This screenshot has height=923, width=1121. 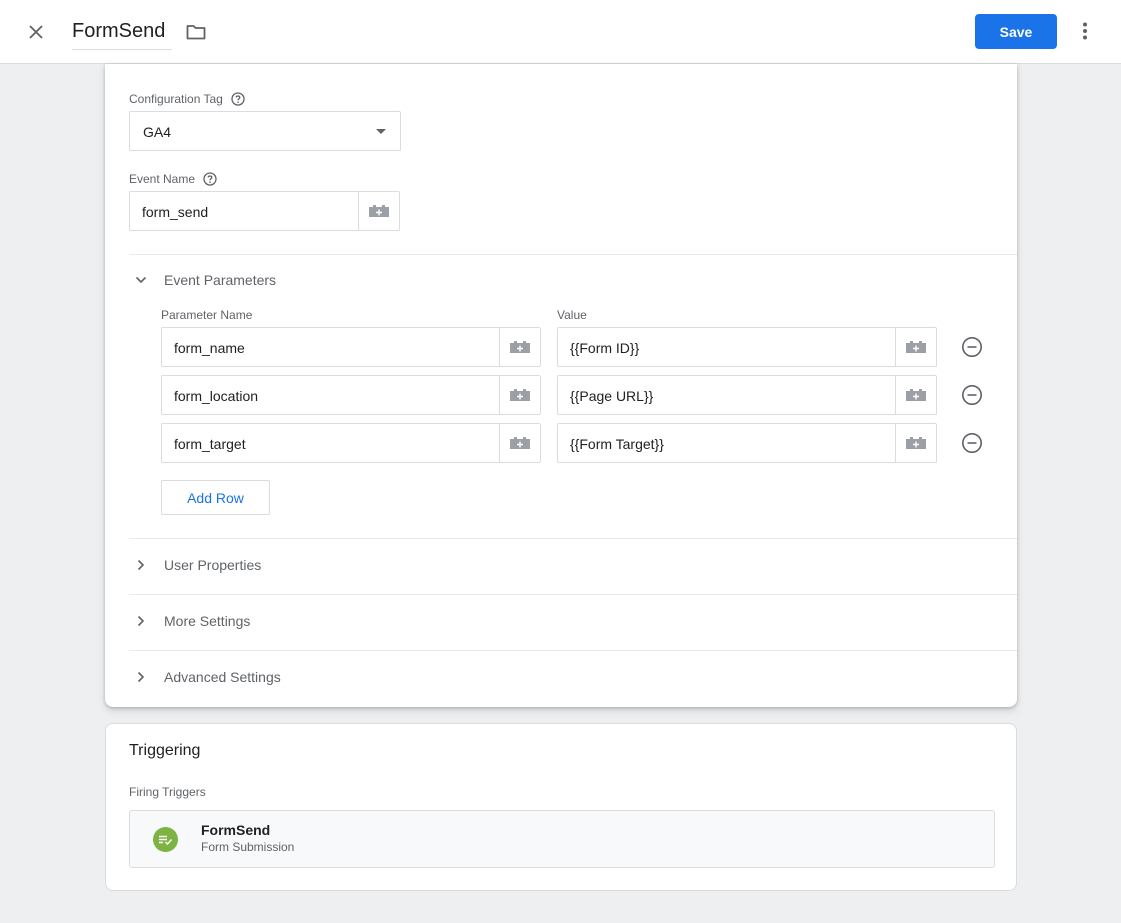 I want to click on parameter-value-field: {{Form ID}}, so click(x=747, y=347).